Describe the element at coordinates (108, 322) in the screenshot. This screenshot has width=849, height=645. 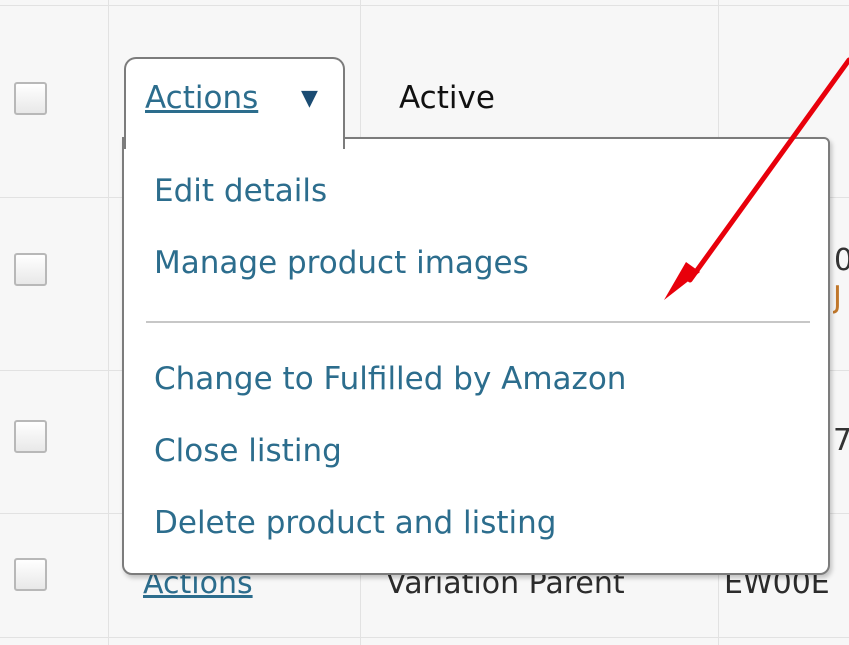
I see `column-divider` at that location.